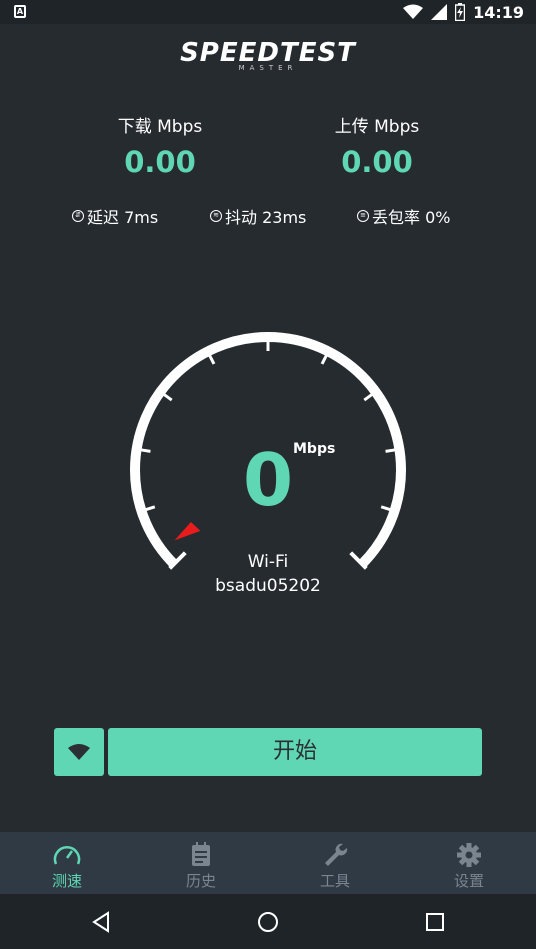  I want to click on home-icon, so click(268, 922).